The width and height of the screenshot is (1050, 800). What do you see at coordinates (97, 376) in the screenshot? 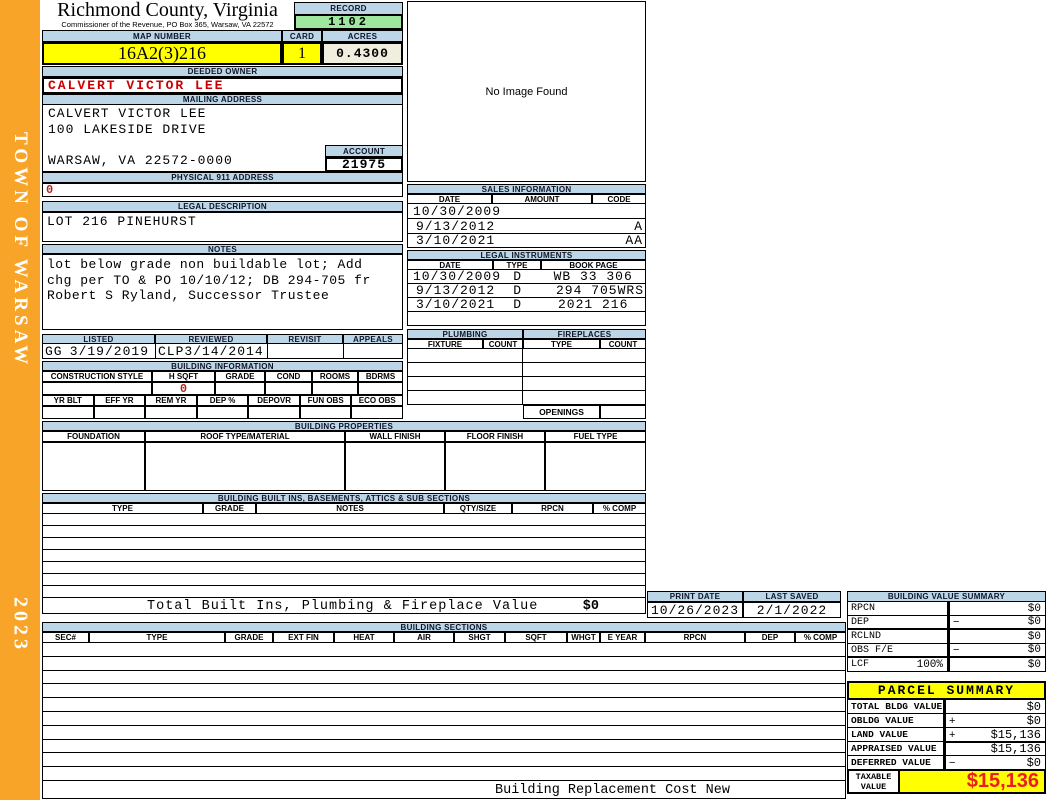
I see `bi-col-construction-style: CONSTRUCTION STYLE` at bounding box center [97, 376].